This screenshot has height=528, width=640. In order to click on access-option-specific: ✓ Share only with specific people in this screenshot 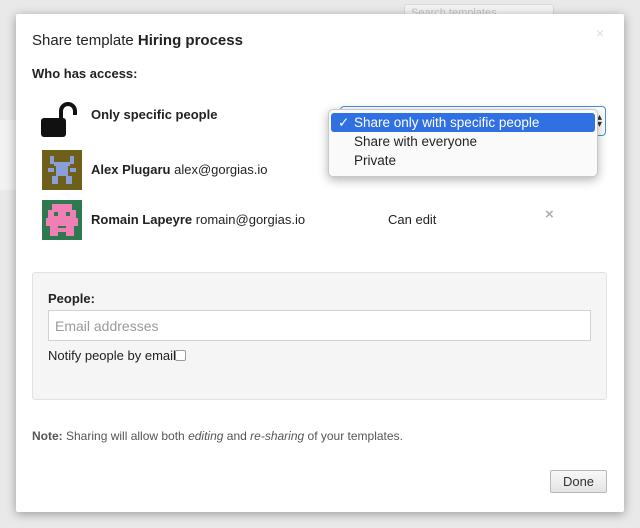, I will do `click(463, 122)`.